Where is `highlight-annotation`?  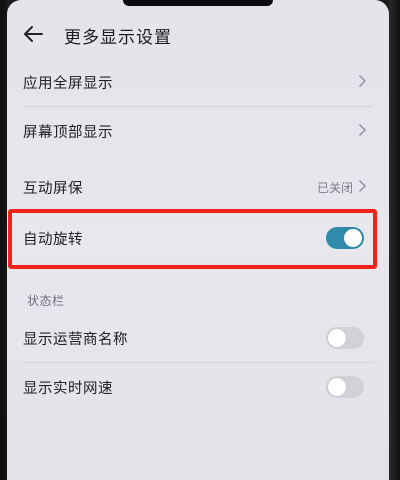 highlight-annotation is located at coordinates (192, 239).